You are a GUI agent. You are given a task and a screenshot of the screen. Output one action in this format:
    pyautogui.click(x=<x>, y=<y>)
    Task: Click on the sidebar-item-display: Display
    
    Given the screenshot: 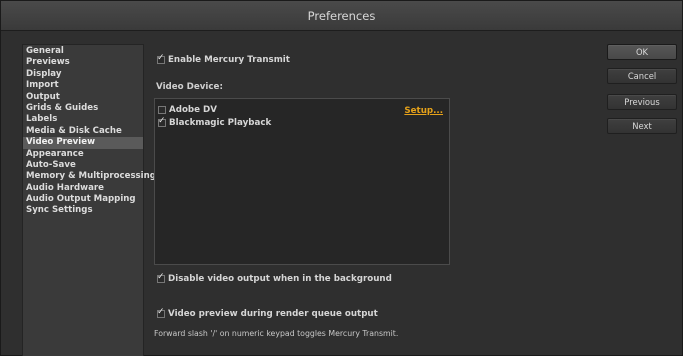 What is the action you would take?
    pyautogui.click(x=83, y=74)
    